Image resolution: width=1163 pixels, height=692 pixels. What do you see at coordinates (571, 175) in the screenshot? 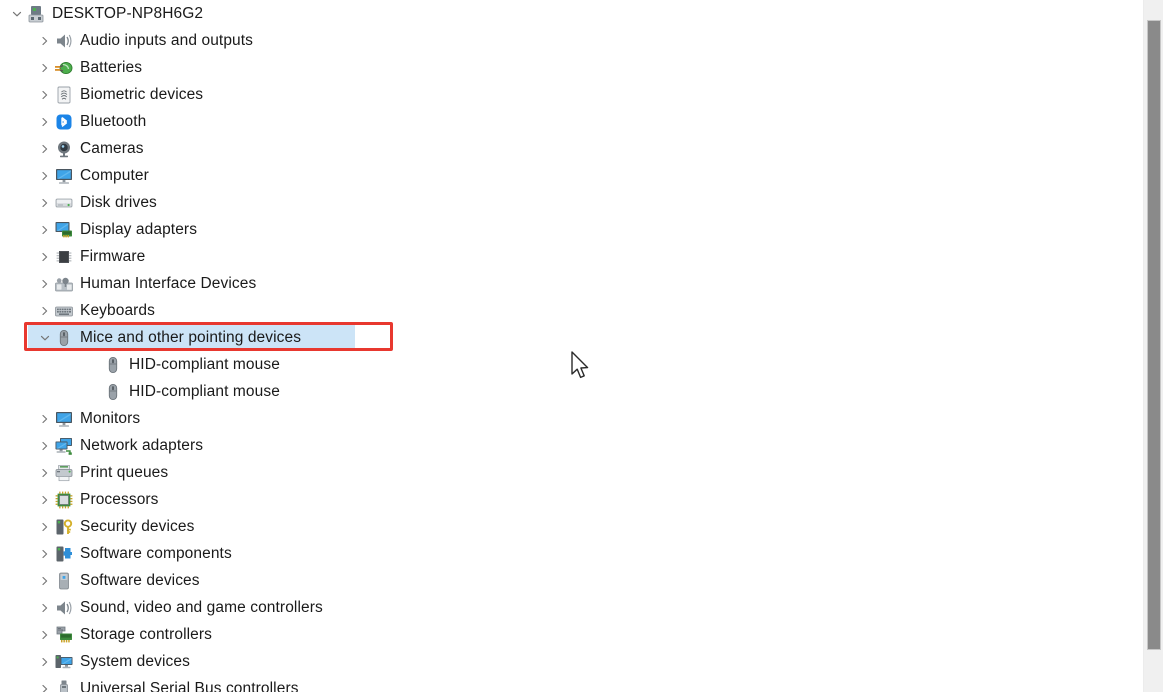
I see `tree-item-computer: Computer` at bounding box center [571, 175].